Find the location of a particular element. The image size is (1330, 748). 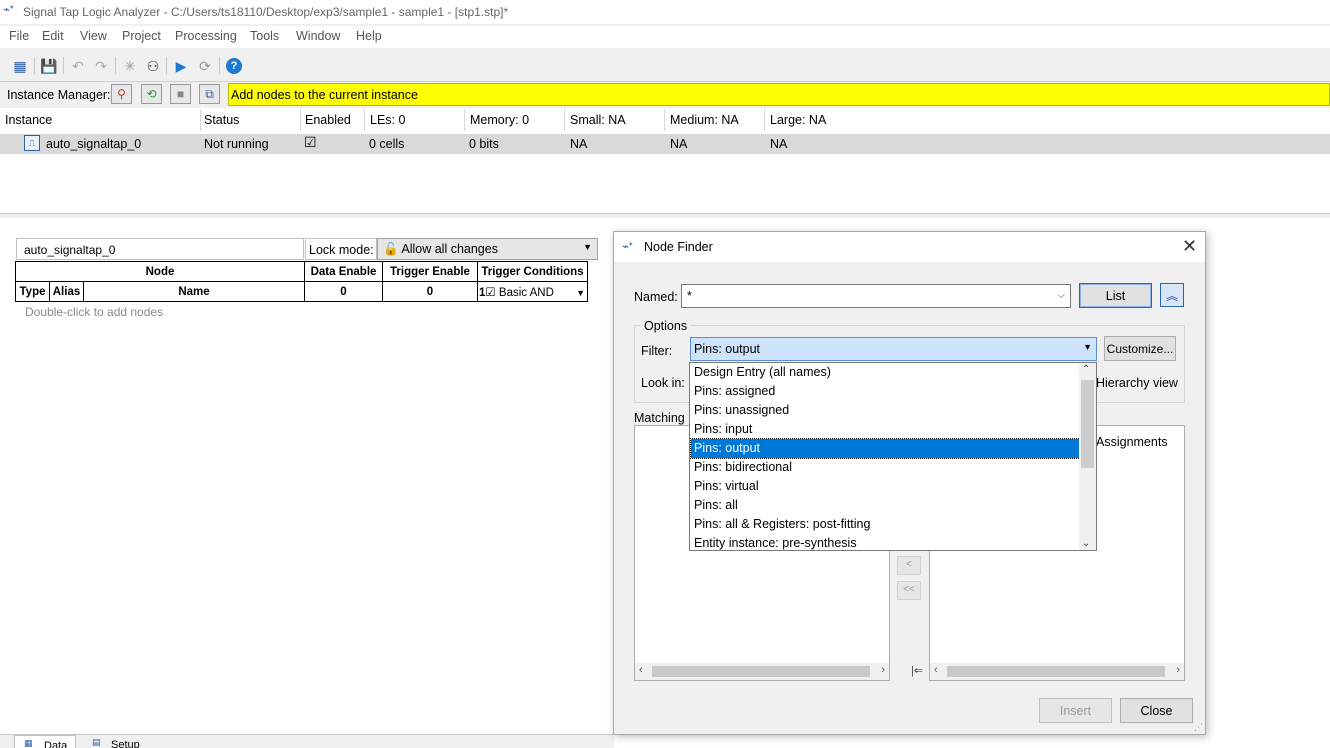

col-trigger-conditions: Trigger Conditions is located at coordinates (532, 271).